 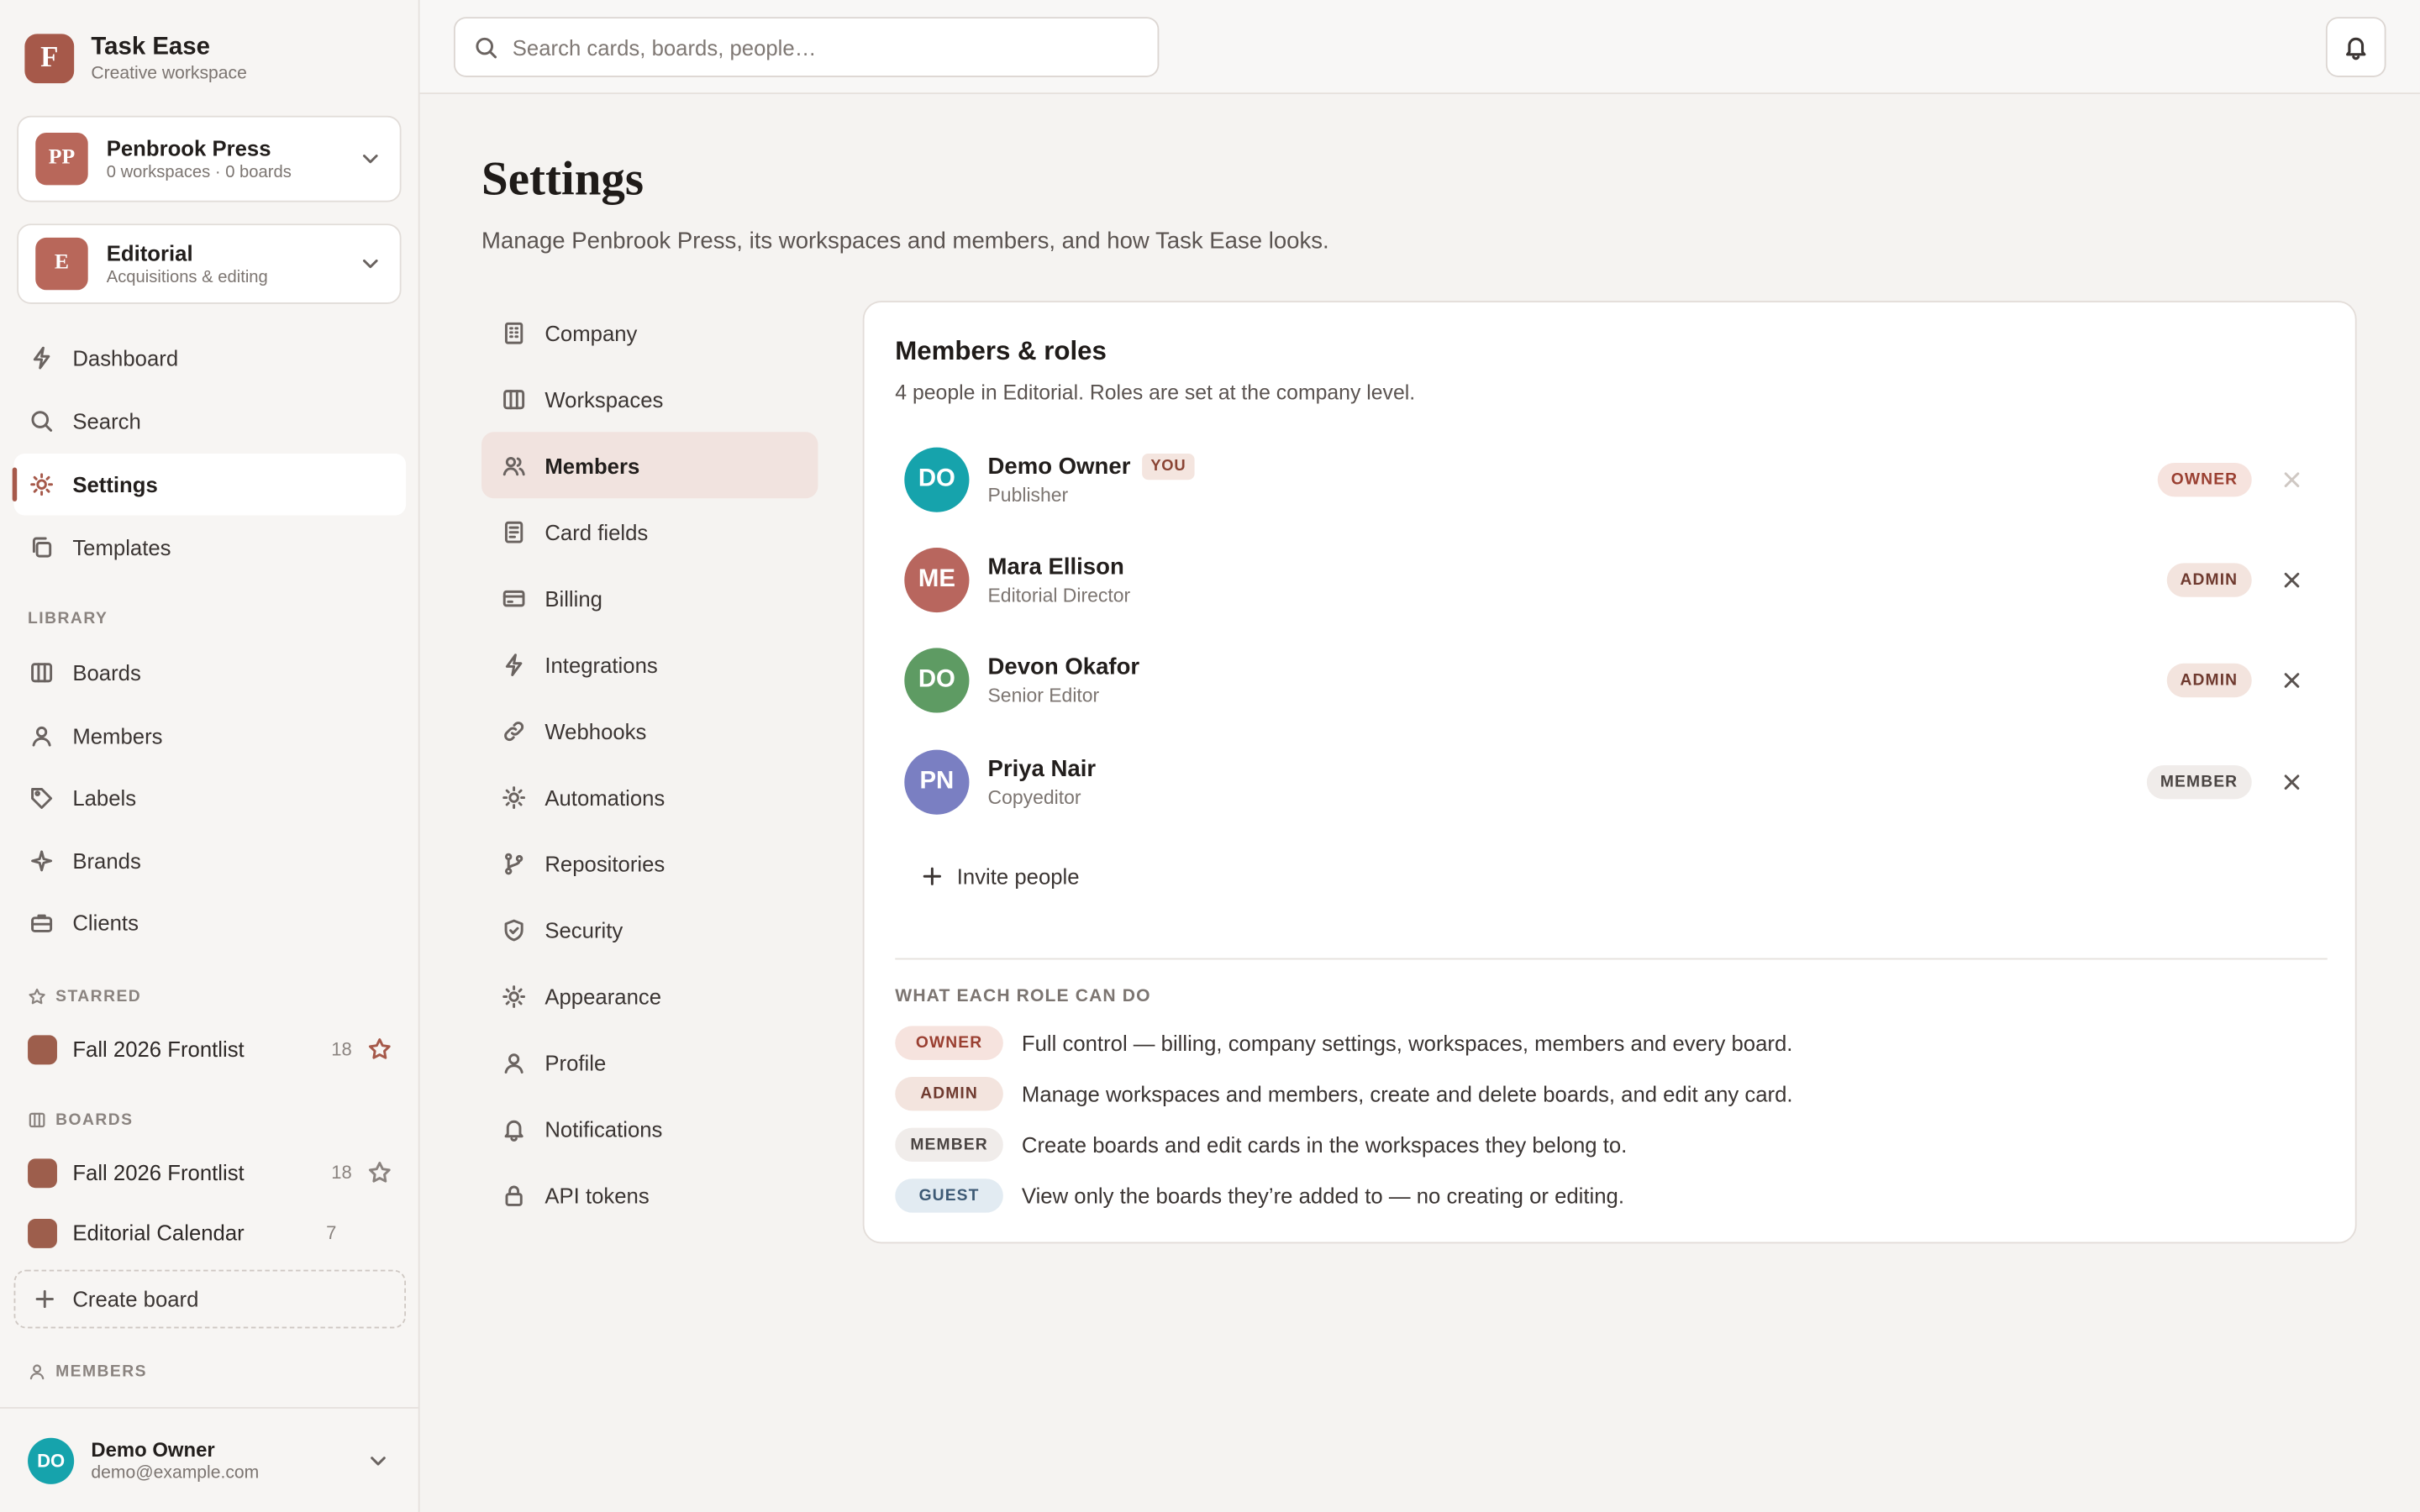 I want to click on workspace-avatar: E, so click(x=62, y=264).